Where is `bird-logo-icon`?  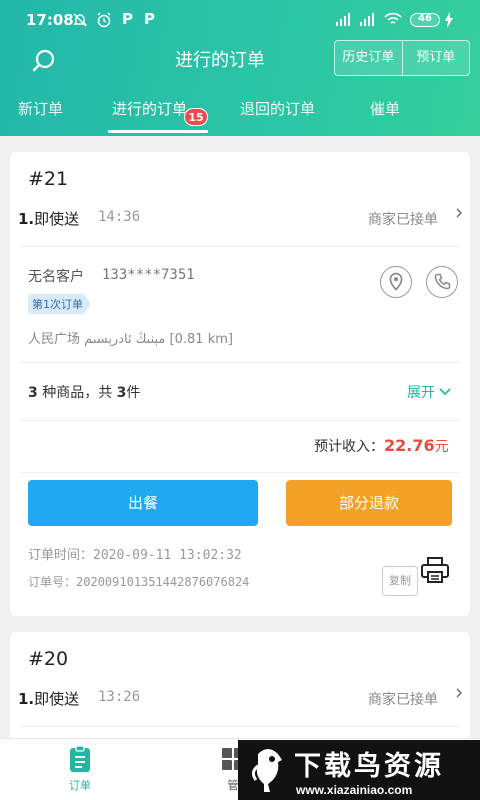 bird-logo-icon is located at coordinates (266, 770).